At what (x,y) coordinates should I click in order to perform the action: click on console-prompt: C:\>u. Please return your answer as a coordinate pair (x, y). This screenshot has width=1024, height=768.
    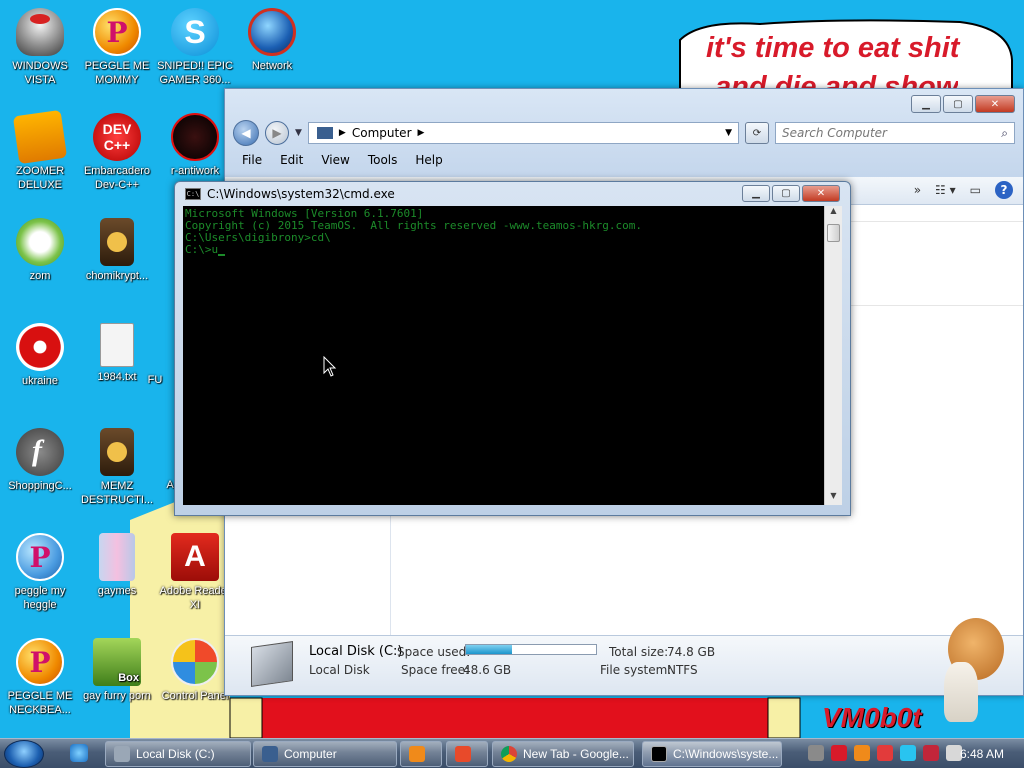
    Looking at the image, I should click on (202, 249).